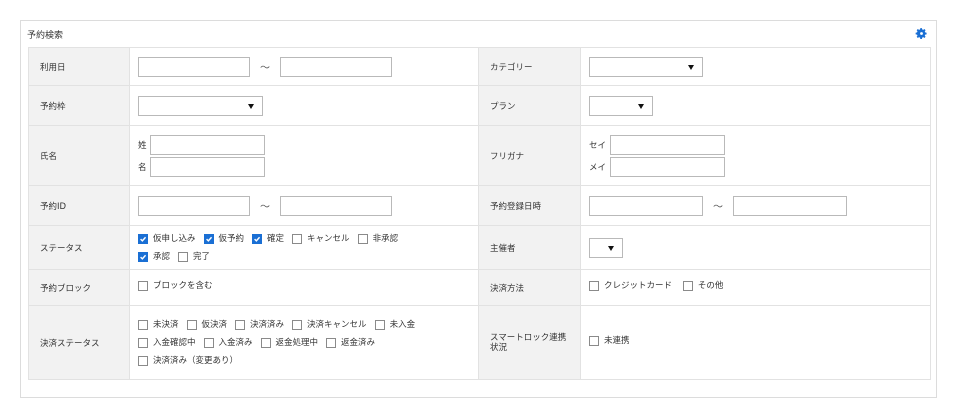  What do you see at coordinates (79, 205) in the screenshot?
I see `label-reservation-id: 予約ID` at bounding box center [79, 205].